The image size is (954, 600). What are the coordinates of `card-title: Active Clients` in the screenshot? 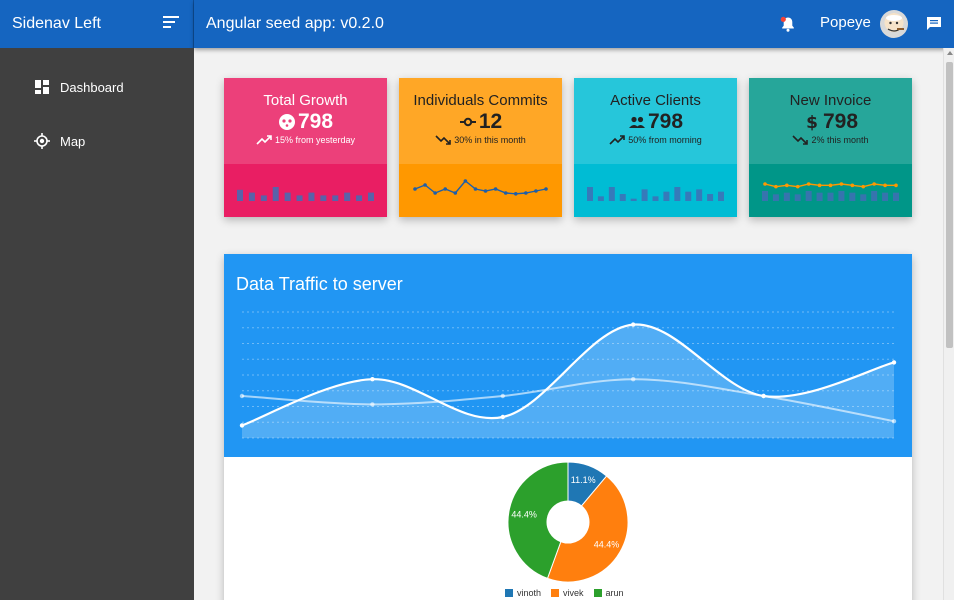 It's located at (655, 100).